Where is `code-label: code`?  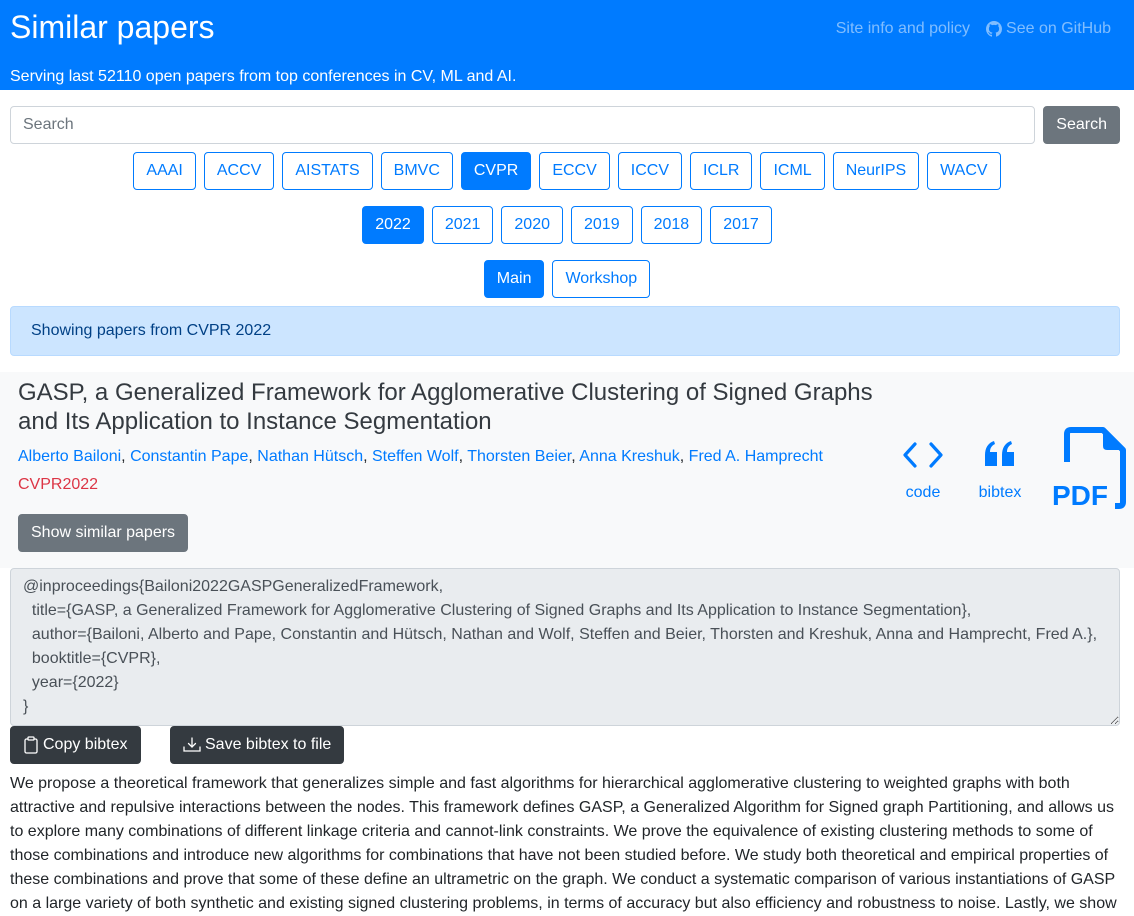 code-label: code is located at coordinates (923, 492).